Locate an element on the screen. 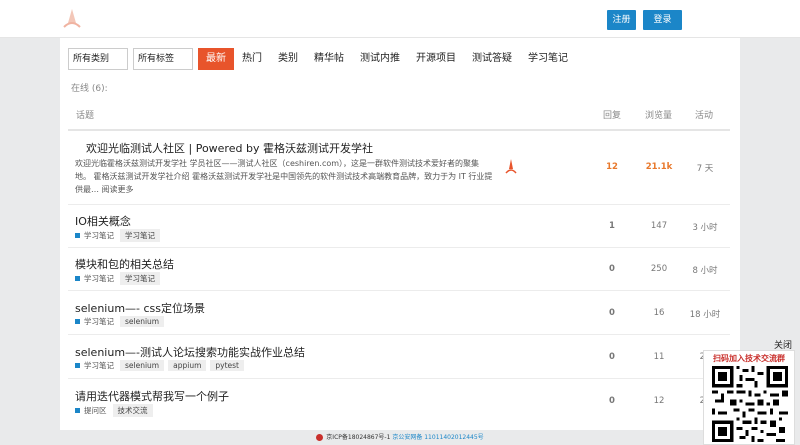 The height and width of the screenshot is (445, 800). view-count: 250 is located at coordinates (659, 269).